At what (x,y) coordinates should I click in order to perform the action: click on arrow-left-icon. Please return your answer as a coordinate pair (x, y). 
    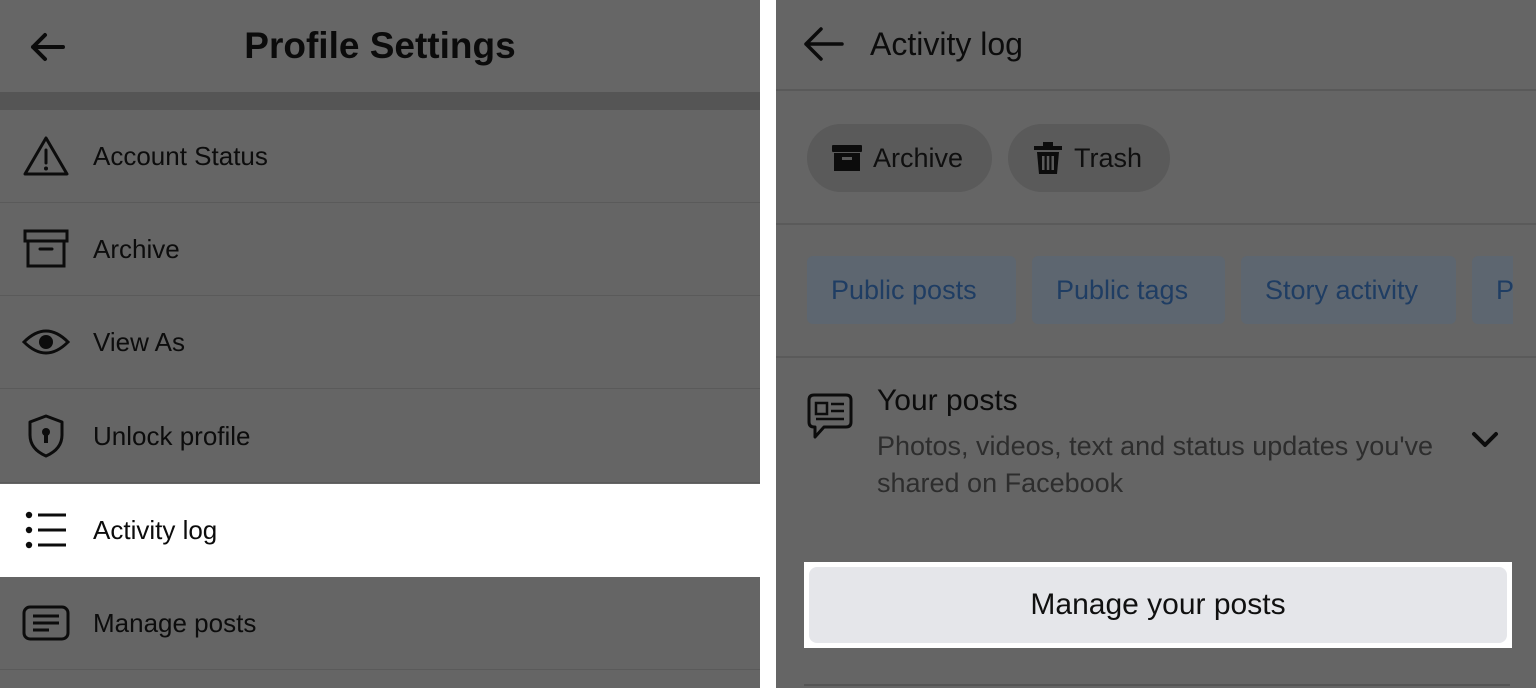
    Looking at the image, I should click on (824, 44).